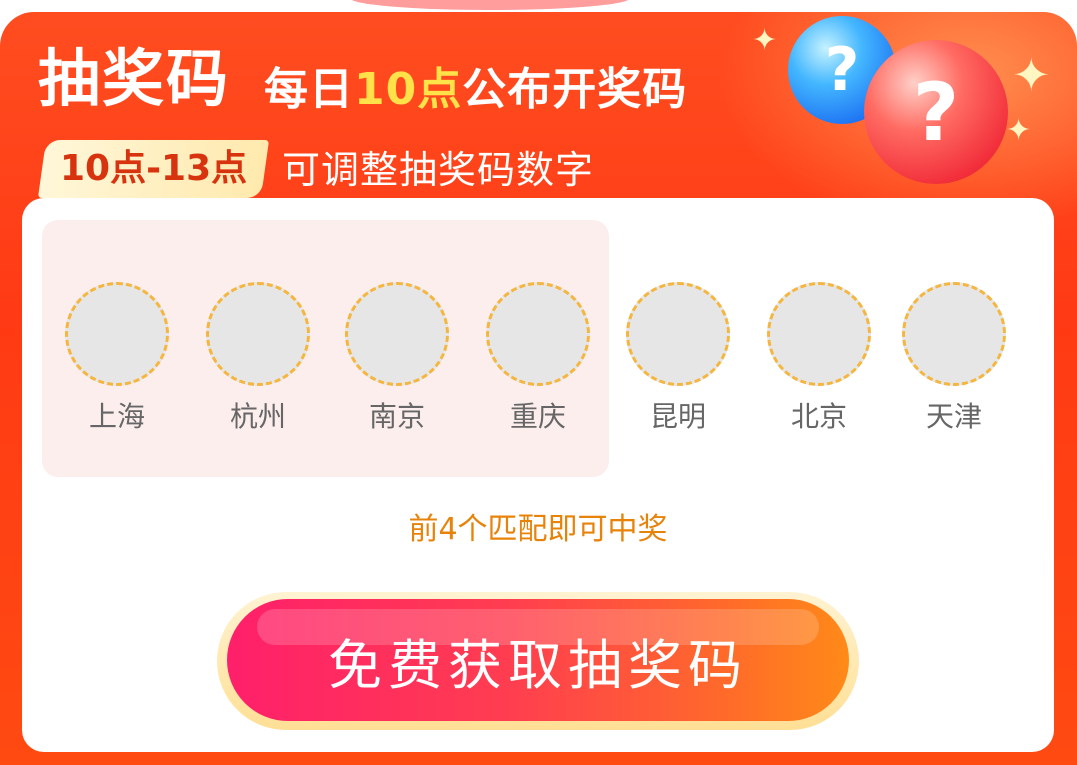 This screenshot has width=1077, height=765. I want to click on slot-label: 杭州, so click(257, 416).